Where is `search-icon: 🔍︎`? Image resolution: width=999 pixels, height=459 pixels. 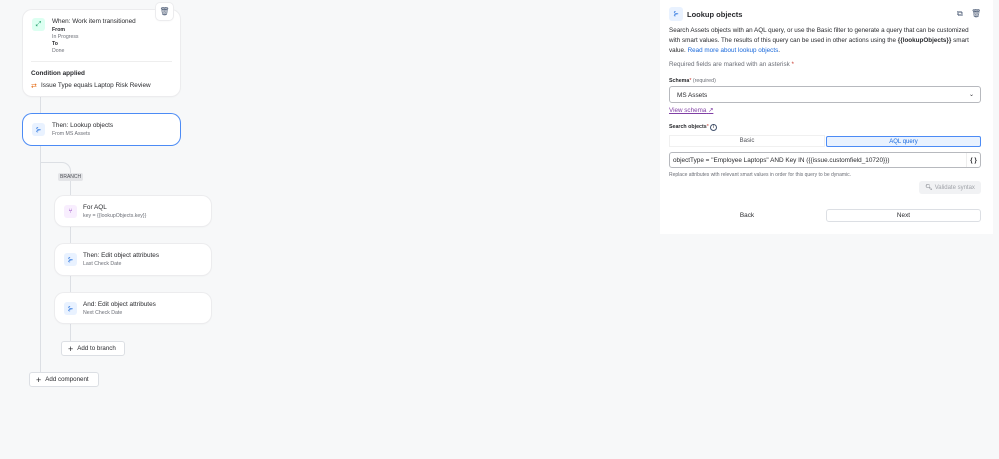
search-icon: 🔍︎ is located at coordinates (929, 188).